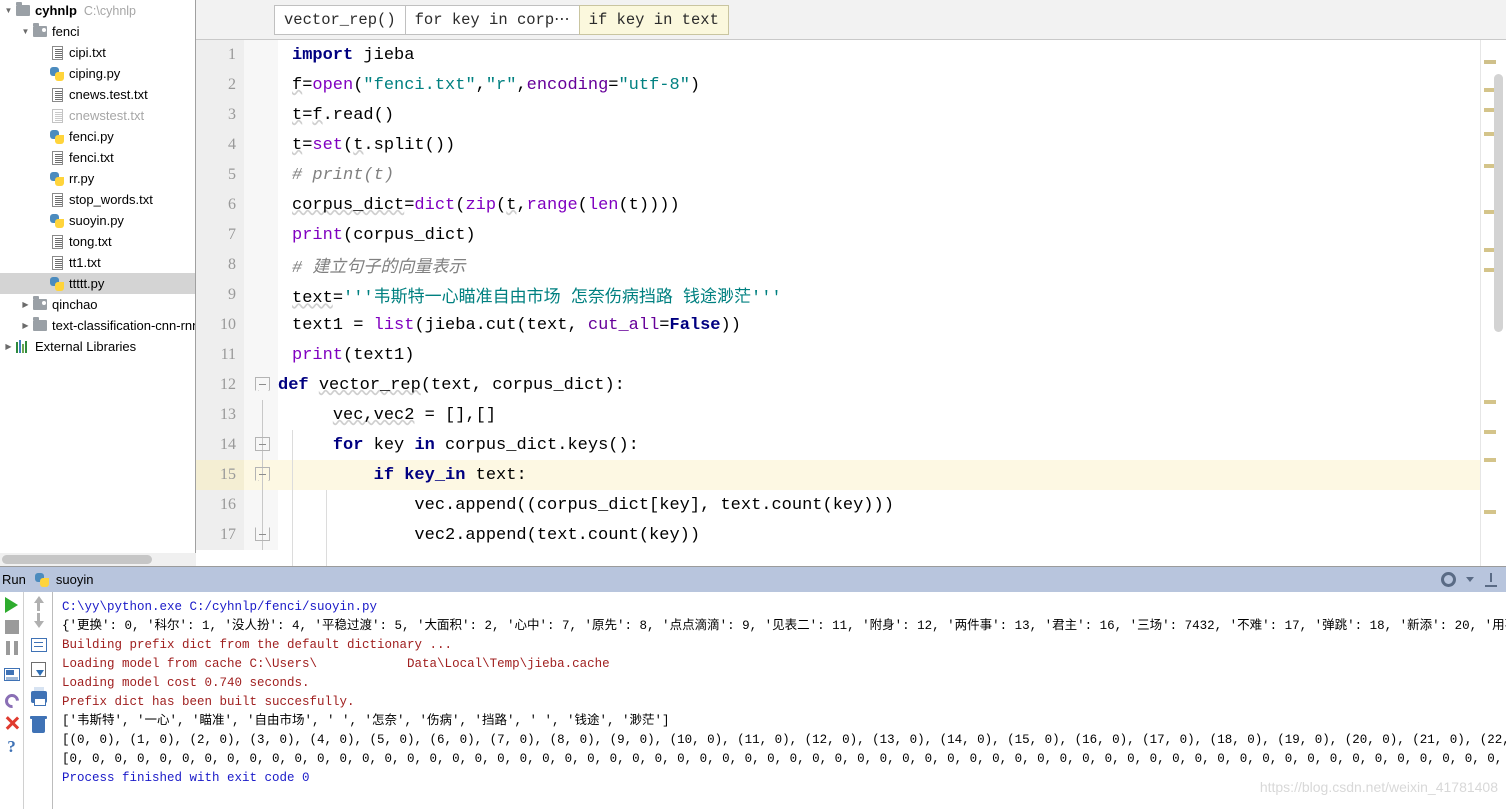  What do you see at coordinates (91, 157) in the screenshot?
I see `tree-item-label: fenci.txt` at bounding box center [91, 157].